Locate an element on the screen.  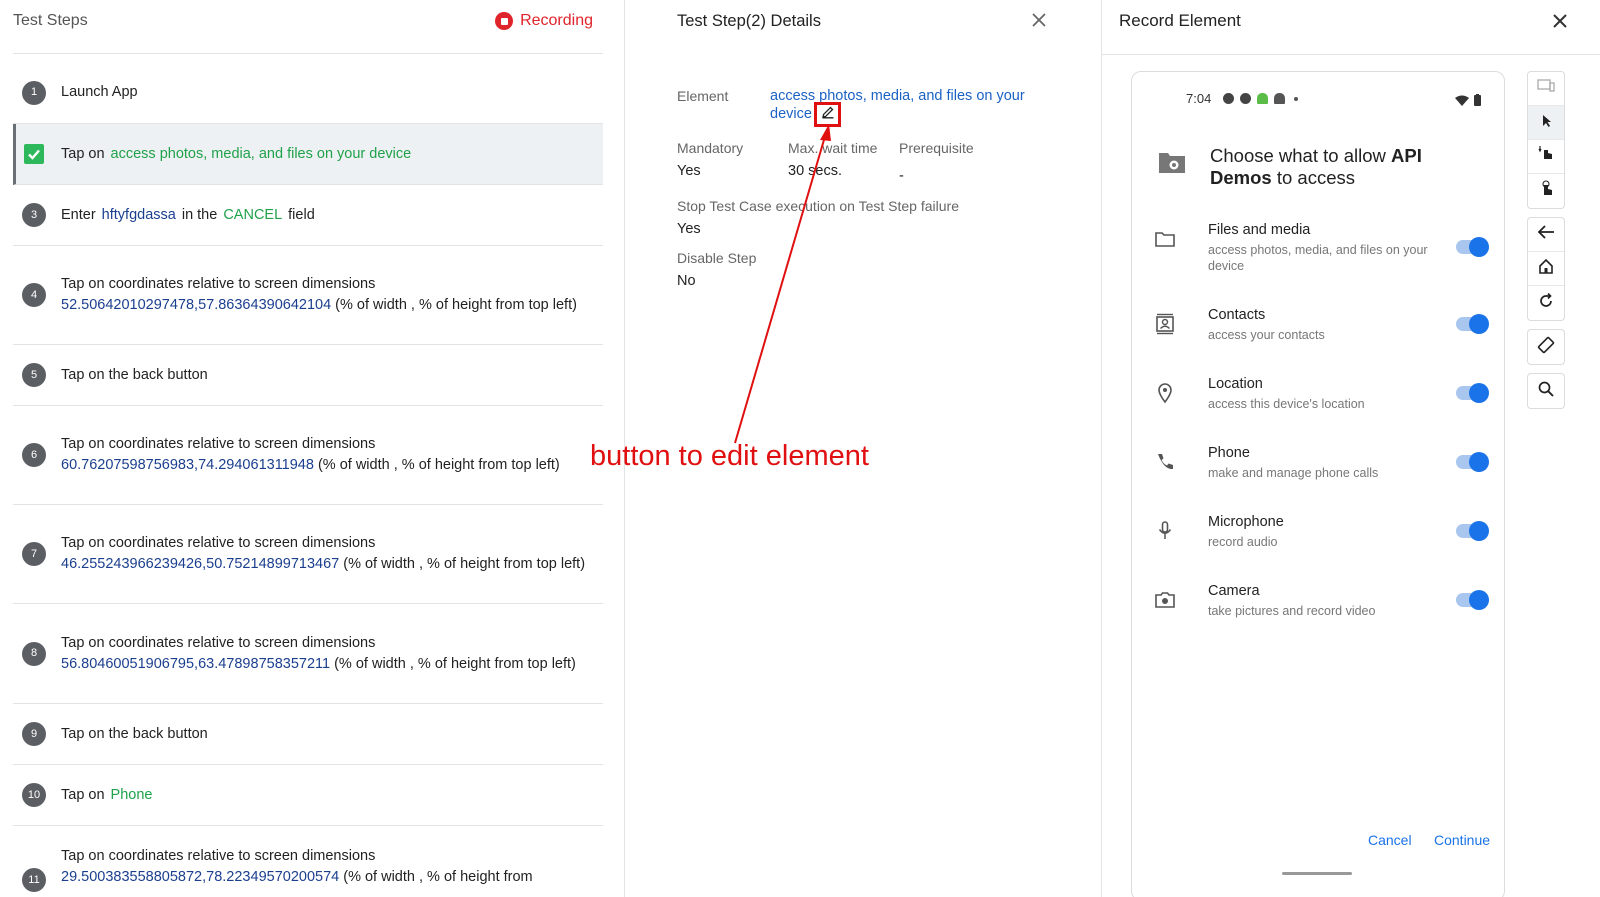
device-orientation-tool is located at coordinates (1546, 89).